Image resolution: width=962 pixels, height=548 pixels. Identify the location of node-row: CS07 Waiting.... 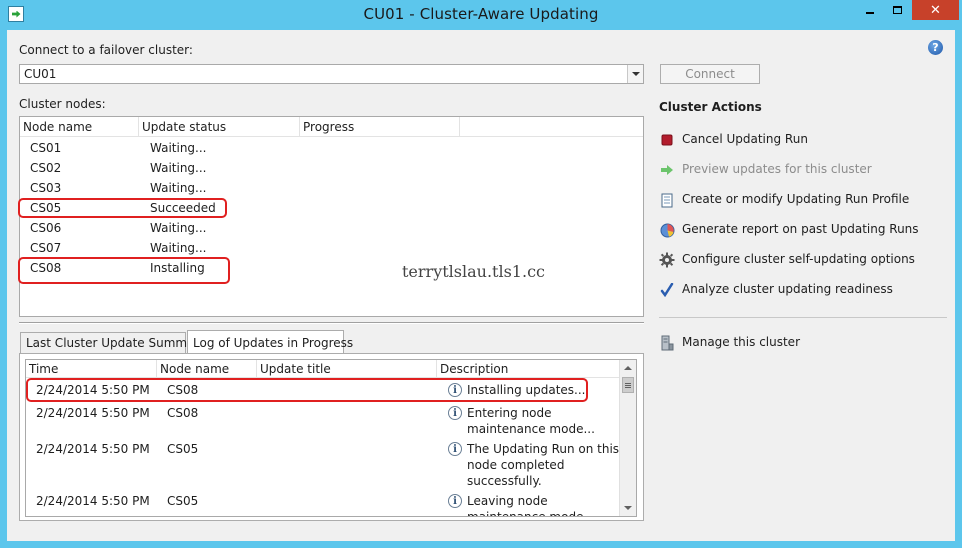
(331, 248).